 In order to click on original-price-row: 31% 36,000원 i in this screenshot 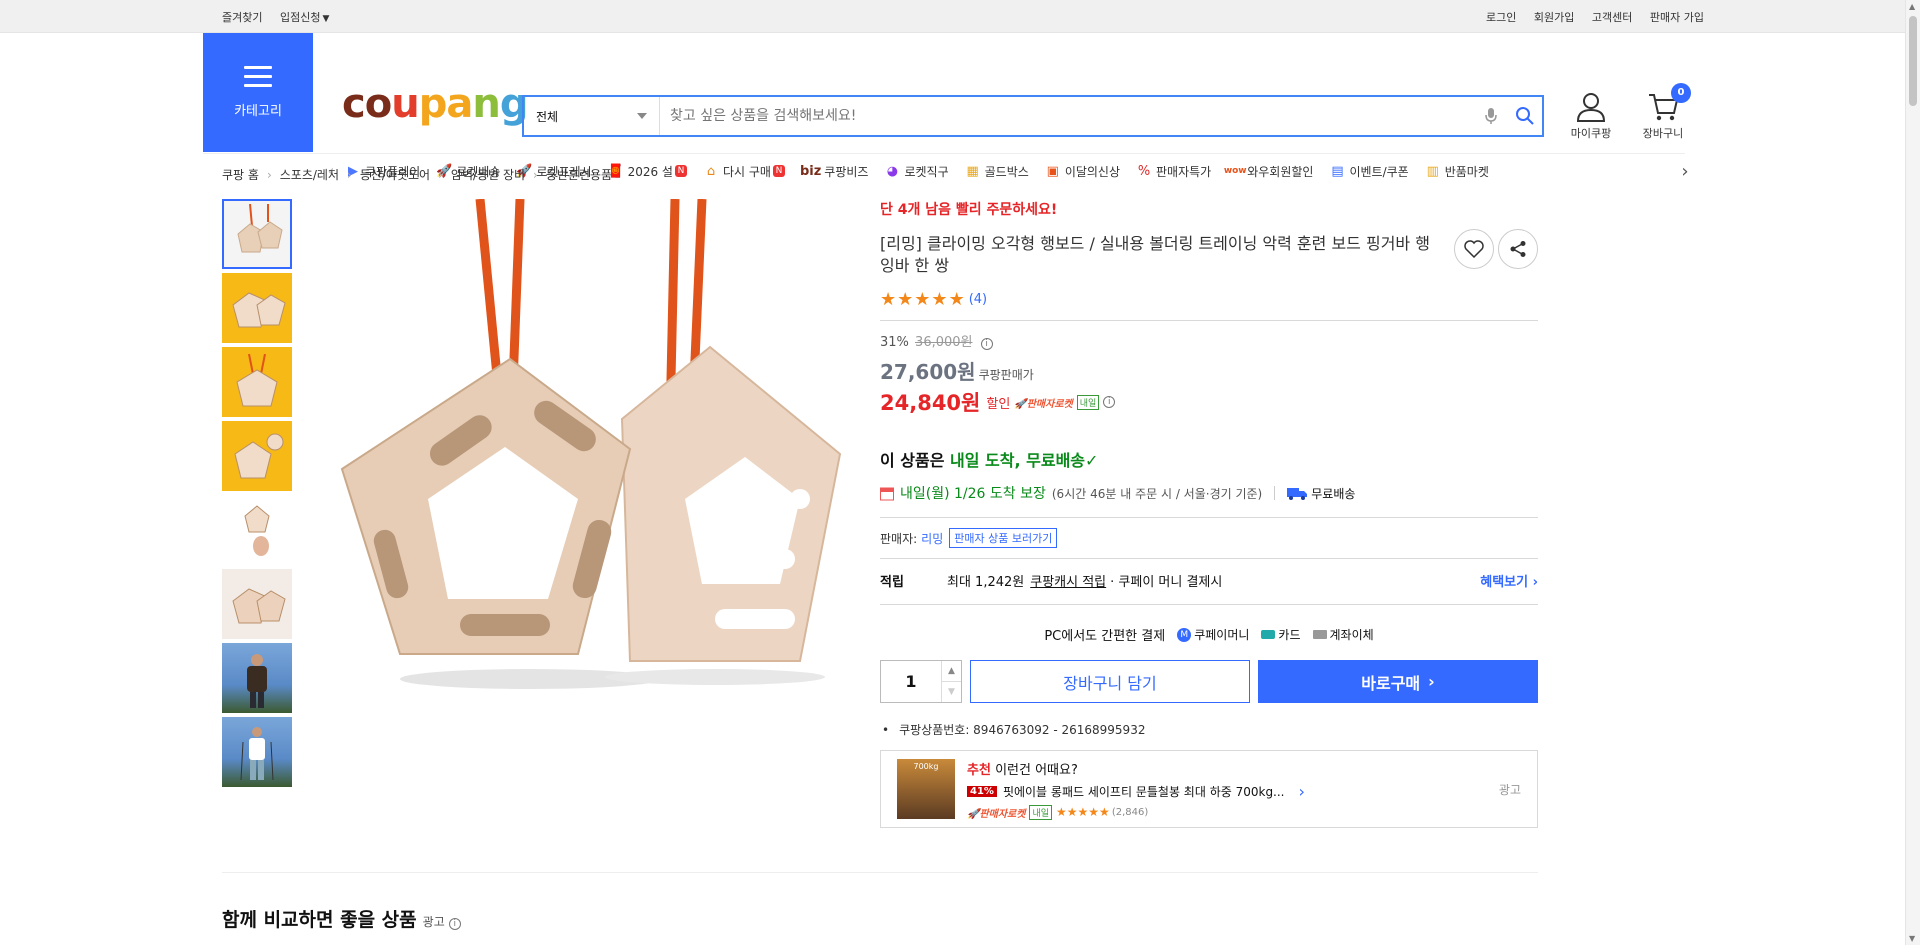, I will do `click(1209, 340)`.